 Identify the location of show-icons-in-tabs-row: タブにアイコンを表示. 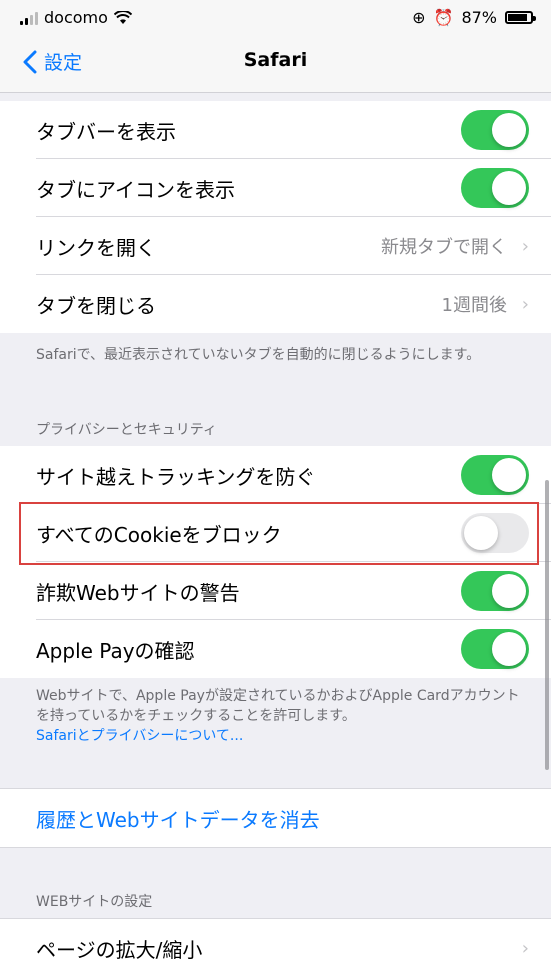
(275, 188).